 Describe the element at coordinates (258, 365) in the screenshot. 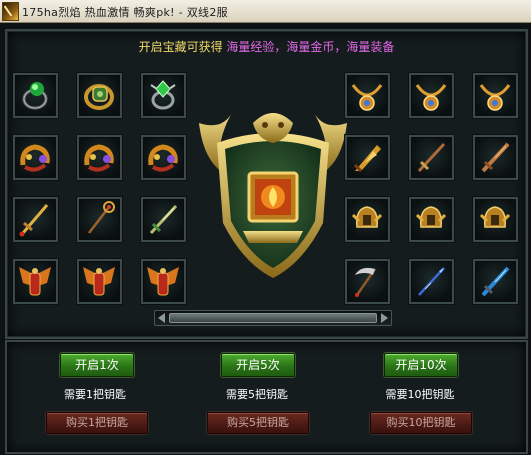

I see `open-5-button: 开启5次` at that location.